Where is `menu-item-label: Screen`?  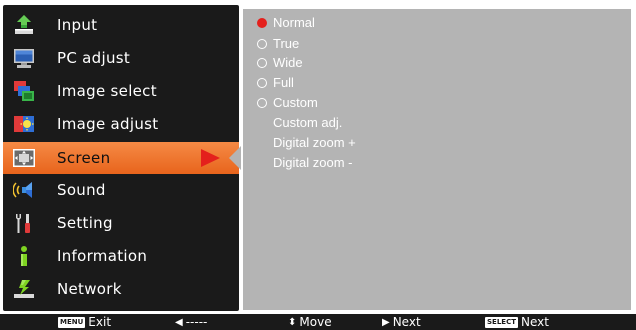 menu-item-label: Screen is located at coordinates (84, 158).